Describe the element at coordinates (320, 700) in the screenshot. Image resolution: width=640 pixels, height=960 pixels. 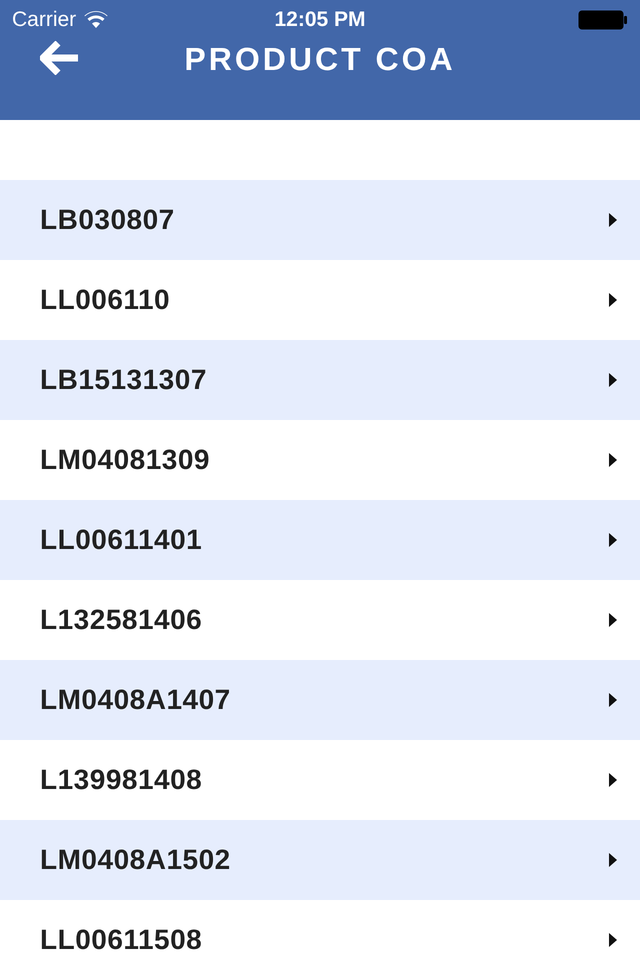
I see `list-item: LM0408A1407` at that location.